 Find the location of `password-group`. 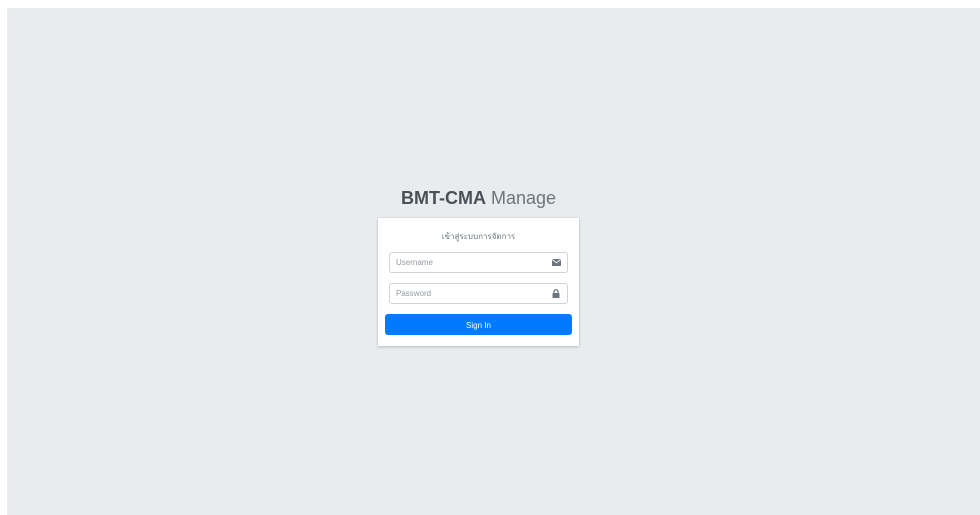

password-group is located at coordinates (478, 293).